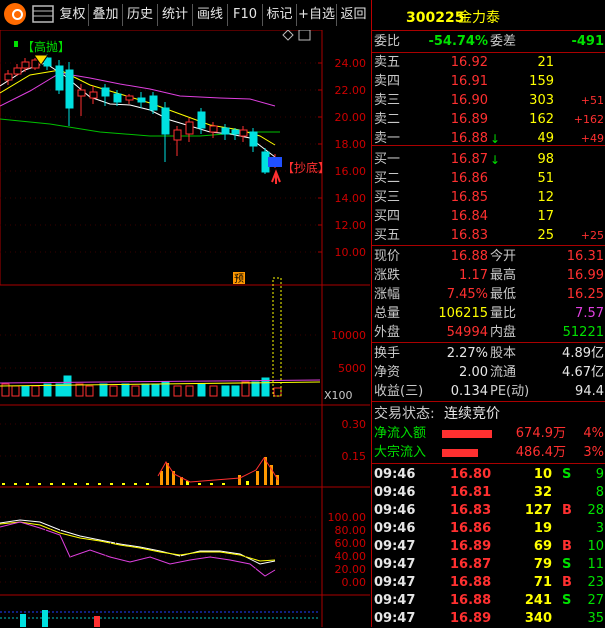 Image resolution: width=605 pixels, height=628 pixels. I want to click on volume-grid: 10000 5000, so click(183, 352).